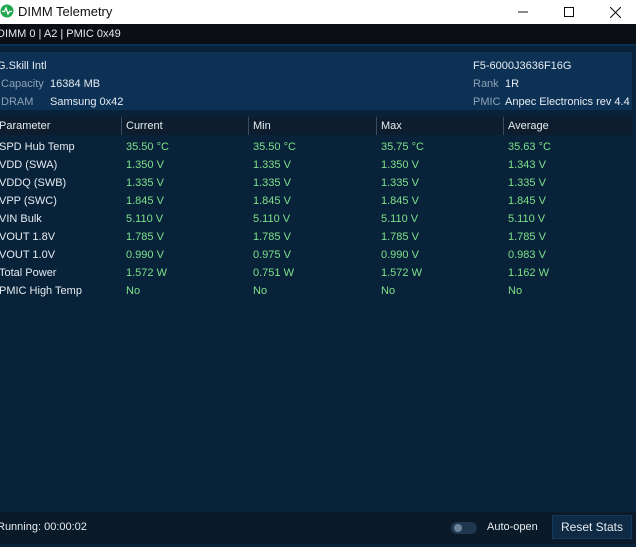 Image resolution: width=636 pixels, height=547 pixels. Describe the element at coordinates (22, 84) in the screenshot. I see `capacity-label: Capacity` at that location.